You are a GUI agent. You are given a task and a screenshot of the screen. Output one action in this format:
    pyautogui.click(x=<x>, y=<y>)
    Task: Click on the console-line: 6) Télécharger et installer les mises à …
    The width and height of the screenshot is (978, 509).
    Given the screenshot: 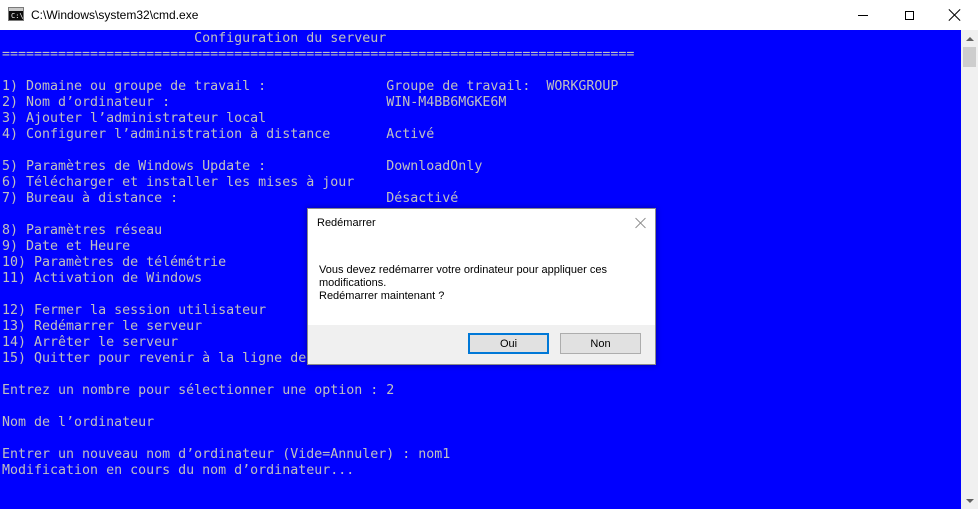 What is the action you would take?
    pyautogui.click(x=178, y=182)
    